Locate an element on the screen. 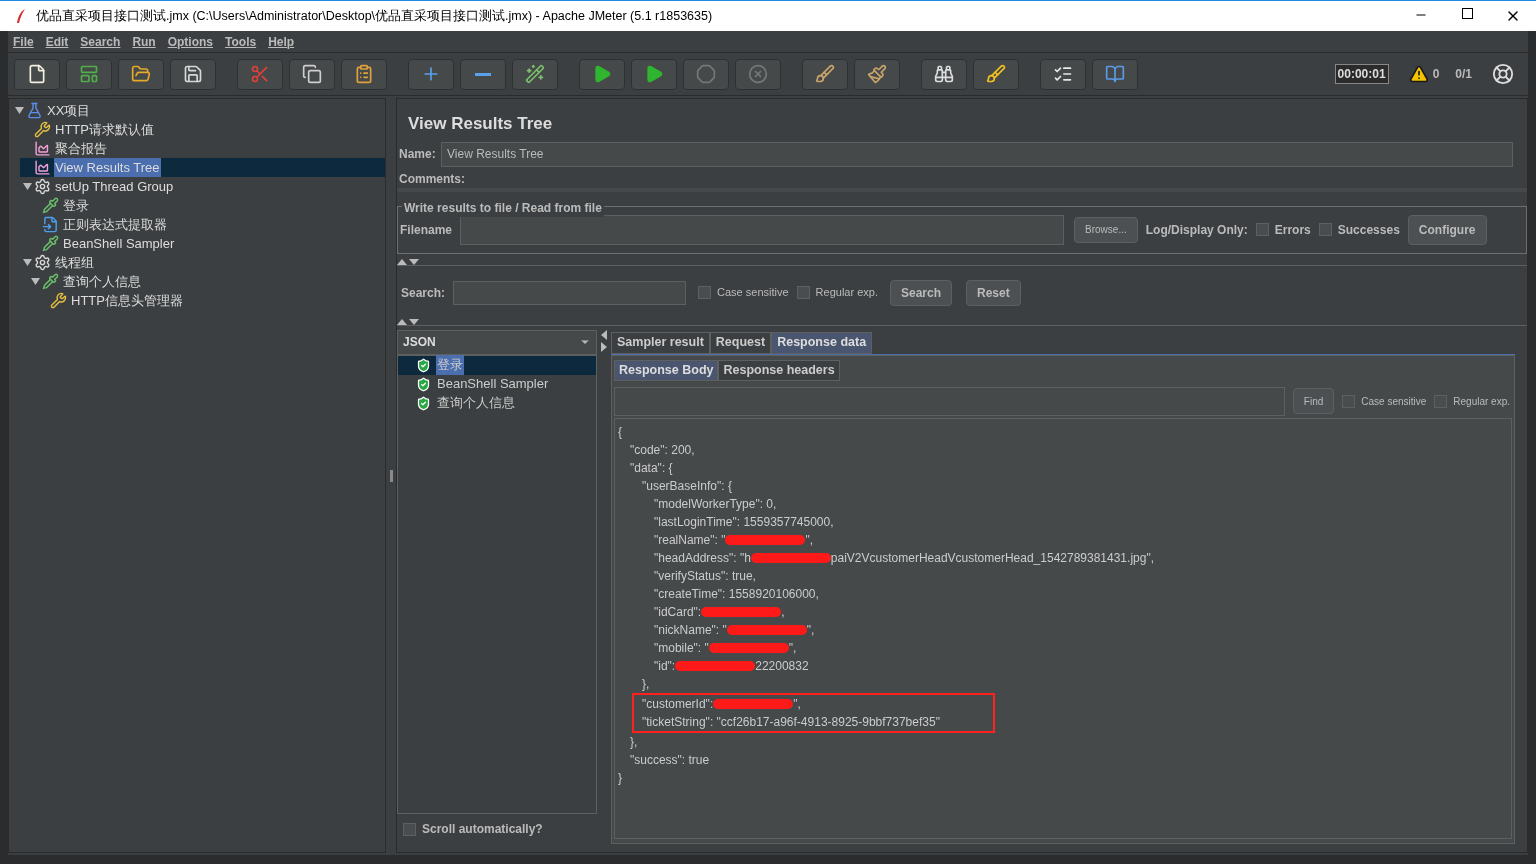 This screenshot has width=1536, height=864. tree-item: HTTP请求默认值 is located at coordinates (104, 129).